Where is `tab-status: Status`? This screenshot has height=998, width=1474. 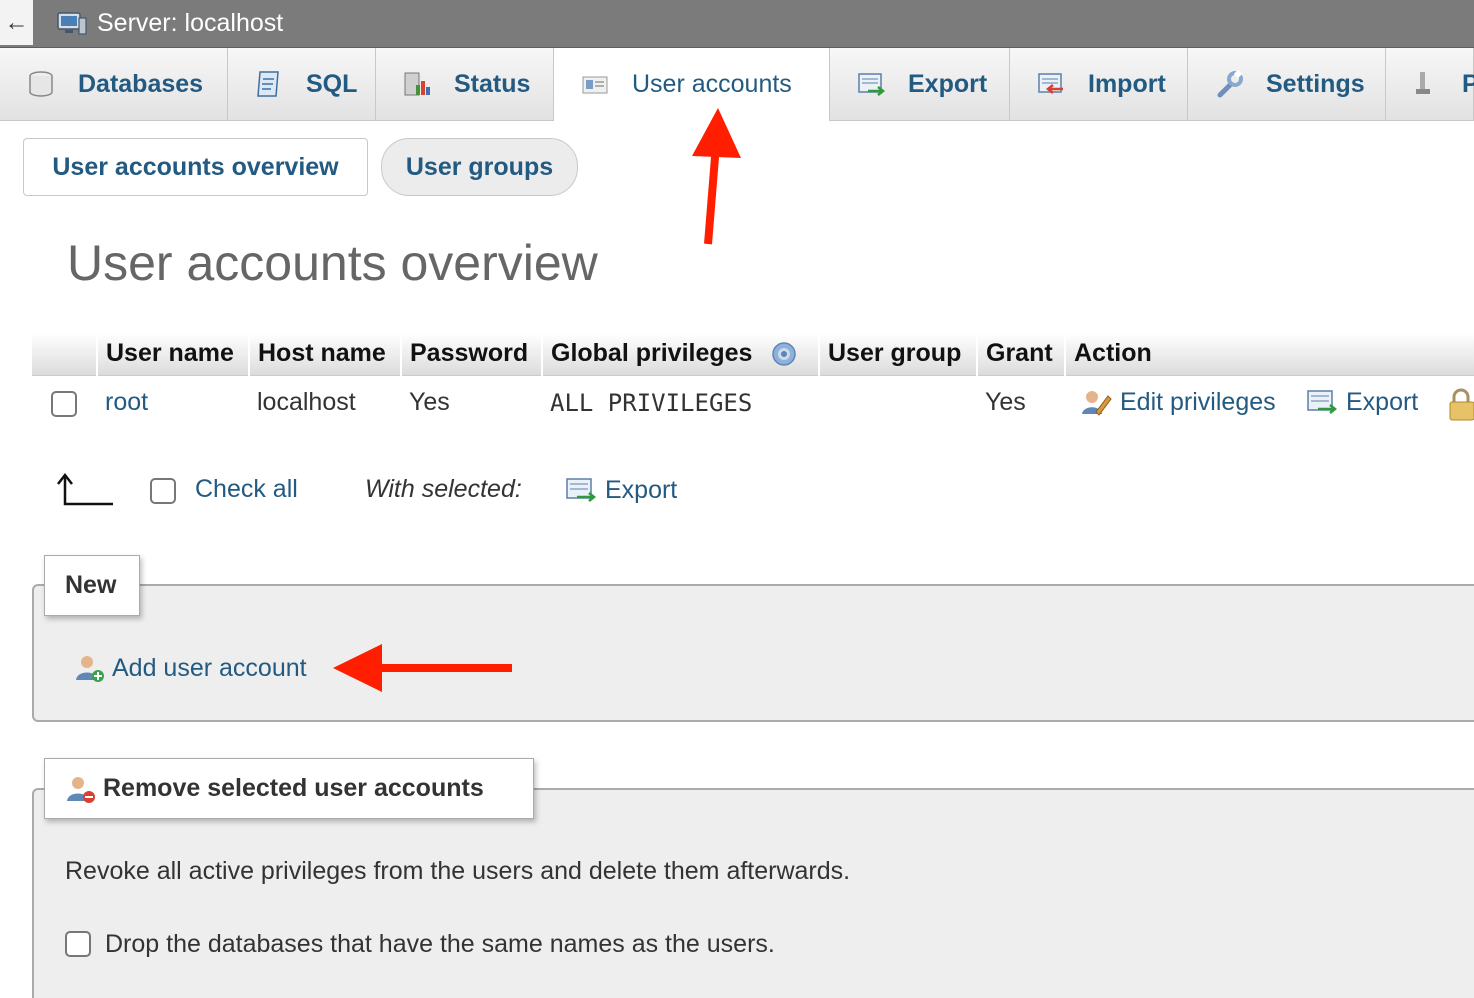
tab-status: Status is located at coordinates (465, 84).